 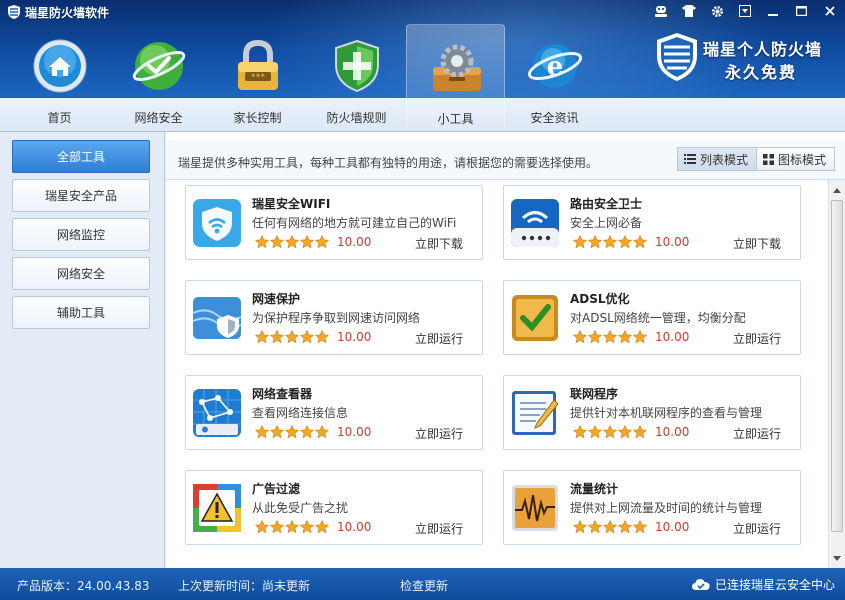 I want to click on list-icon, so click(x=689, y=159).